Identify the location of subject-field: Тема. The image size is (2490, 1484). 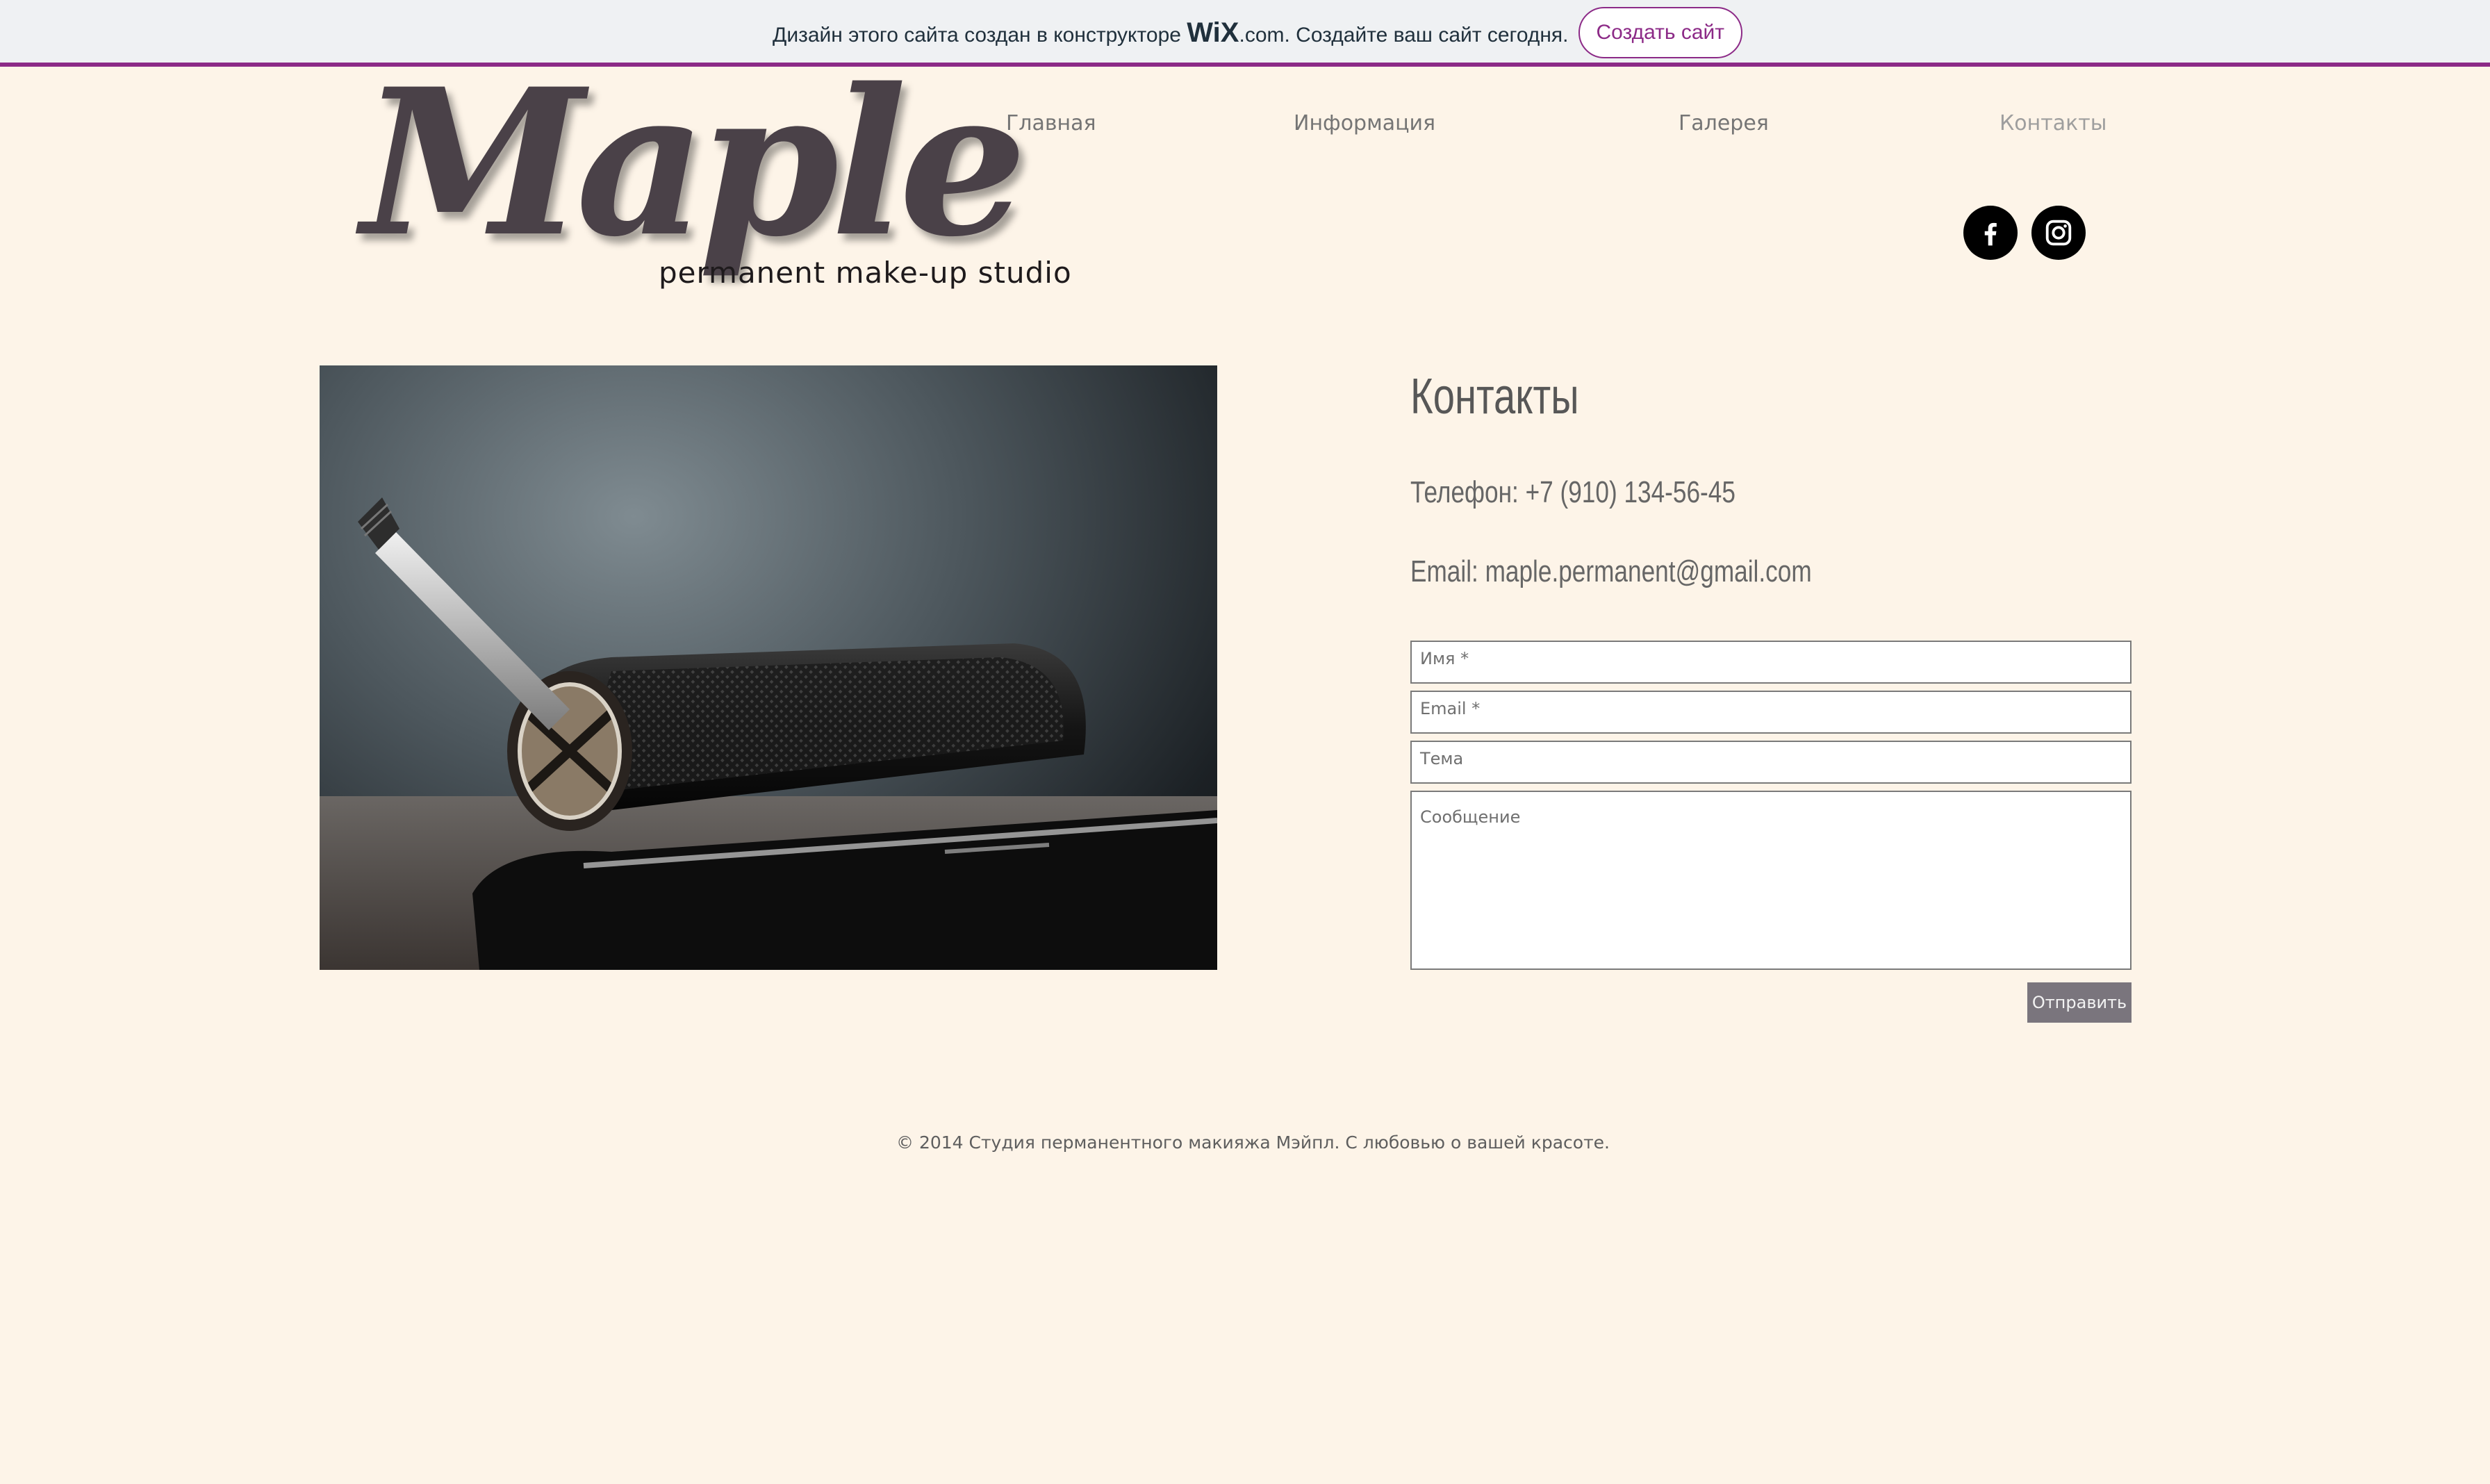
(1771, 763).